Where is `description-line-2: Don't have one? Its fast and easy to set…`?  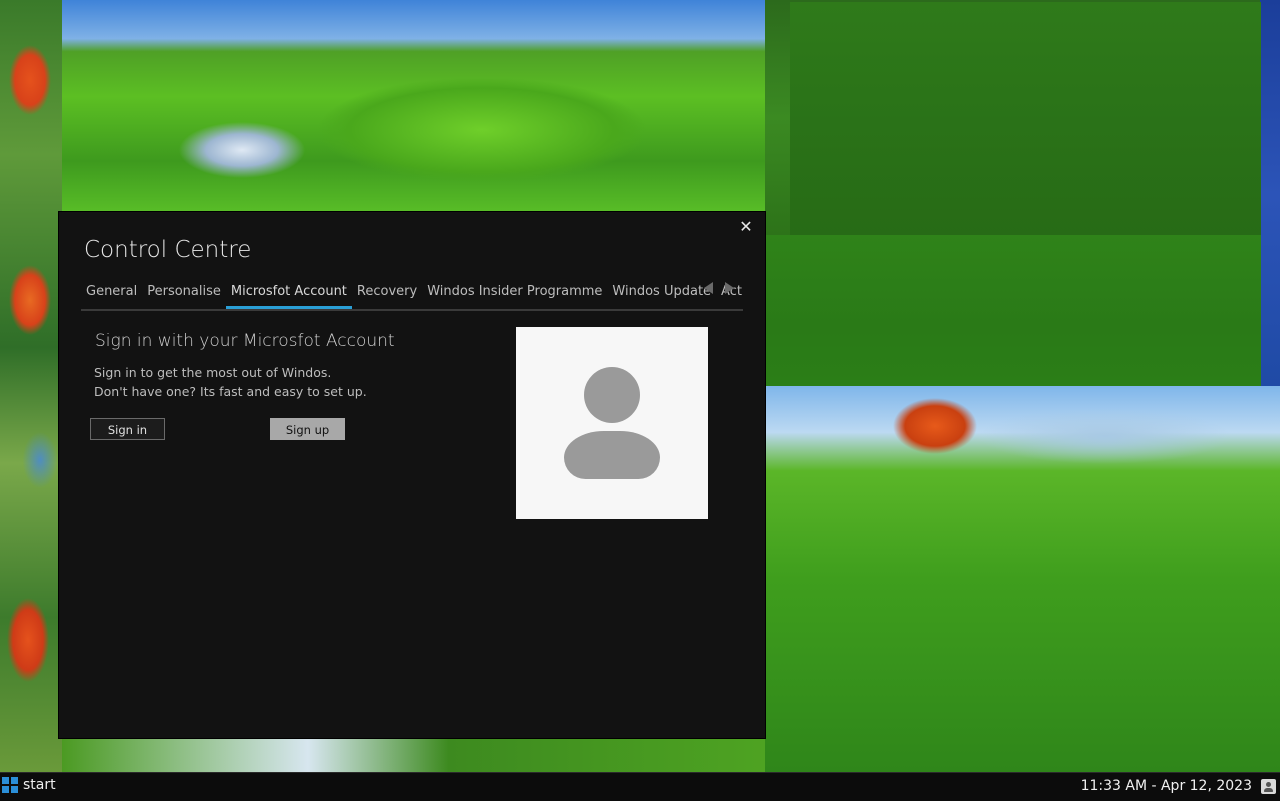 description-line-2: Don't have one? Its fast and easy to set… is located at coordinates (230, 391).